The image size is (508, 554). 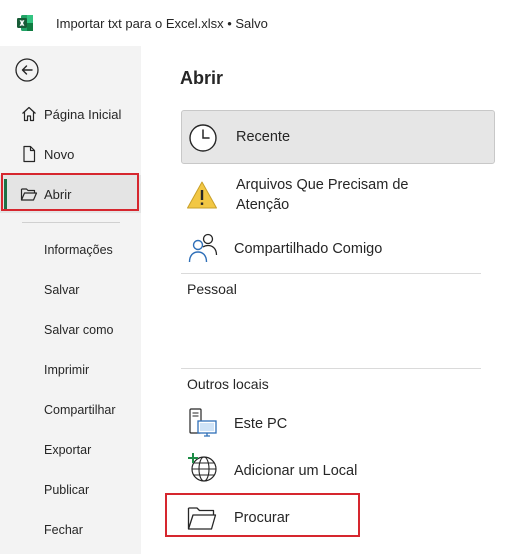 What do you see at coordinates (262, 518) in the screenshot?
I see `location-browse-label: Procurar` at bounding box center [262, 518].